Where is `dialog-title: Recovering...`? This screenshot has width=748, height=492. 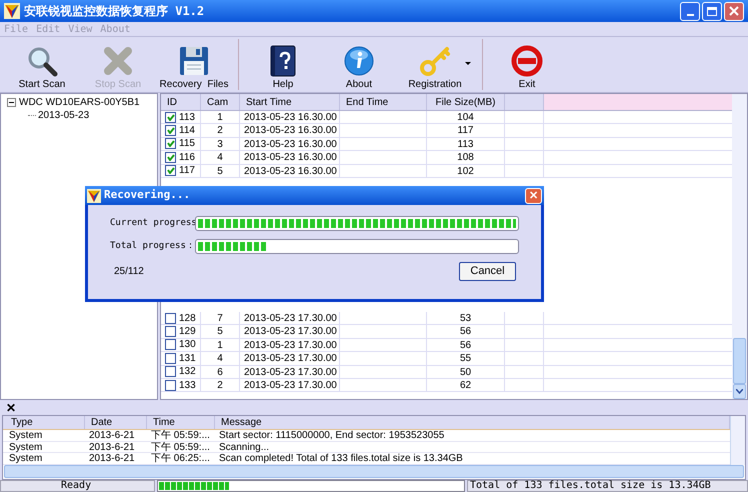 dialog-title: Recovering... is located at coordinates (147, 195).